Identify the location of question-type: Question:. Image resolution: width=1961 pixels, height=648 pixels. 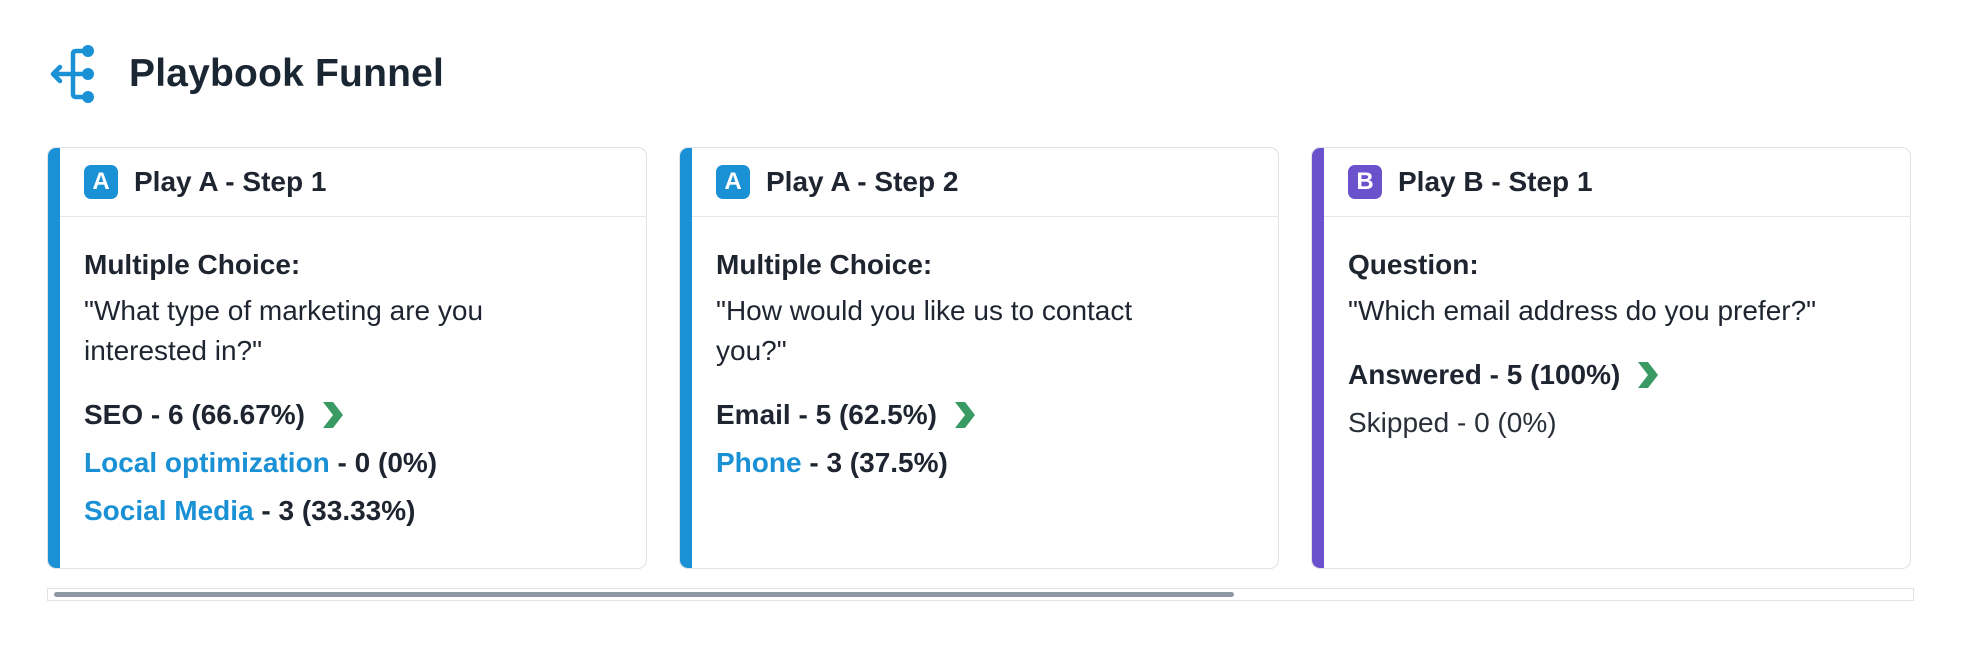
(1413, 264).